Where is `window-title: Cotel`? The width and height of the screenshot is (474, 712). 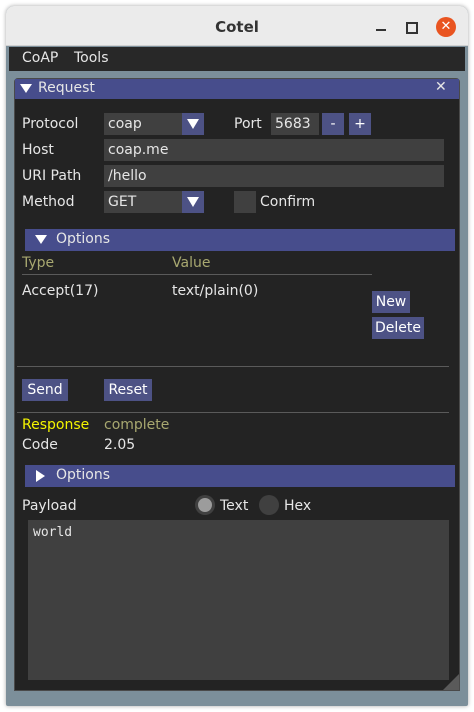
window-title: Cotel is located at coordinates (237, 27).